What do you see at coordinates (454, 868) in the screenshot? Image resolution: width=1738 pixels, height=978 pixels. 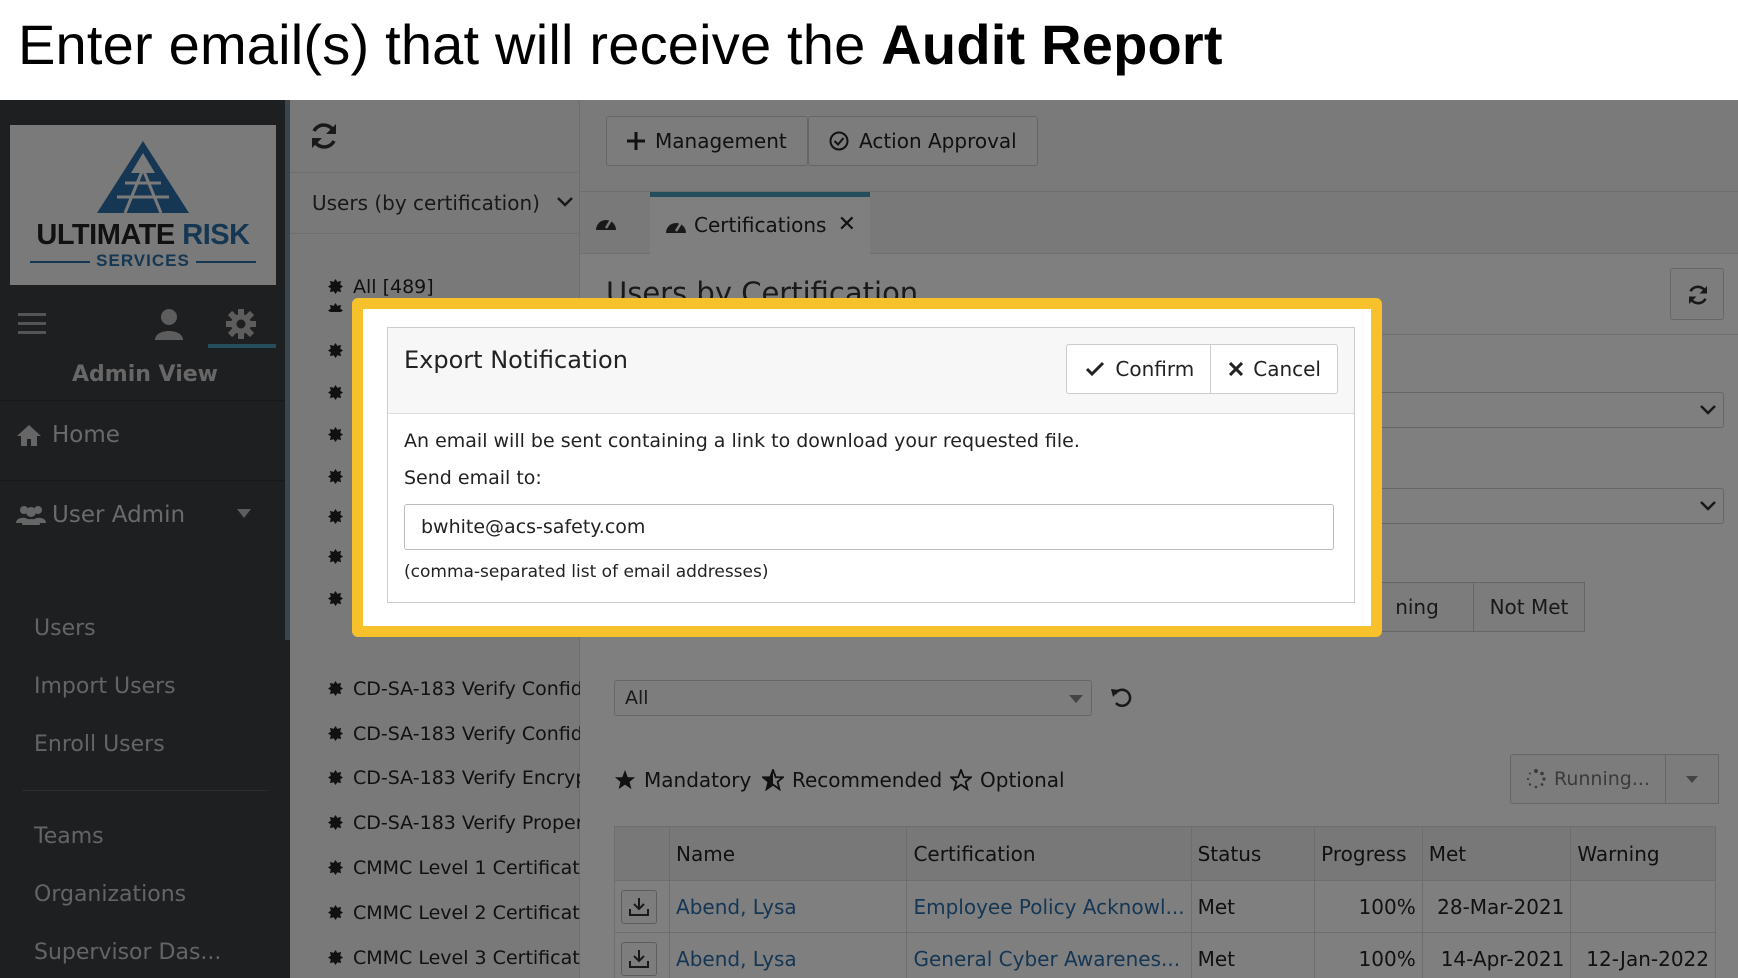 I see `tree-item: CMMC Level 1 Certificatic` at bounding box center [454, 868].